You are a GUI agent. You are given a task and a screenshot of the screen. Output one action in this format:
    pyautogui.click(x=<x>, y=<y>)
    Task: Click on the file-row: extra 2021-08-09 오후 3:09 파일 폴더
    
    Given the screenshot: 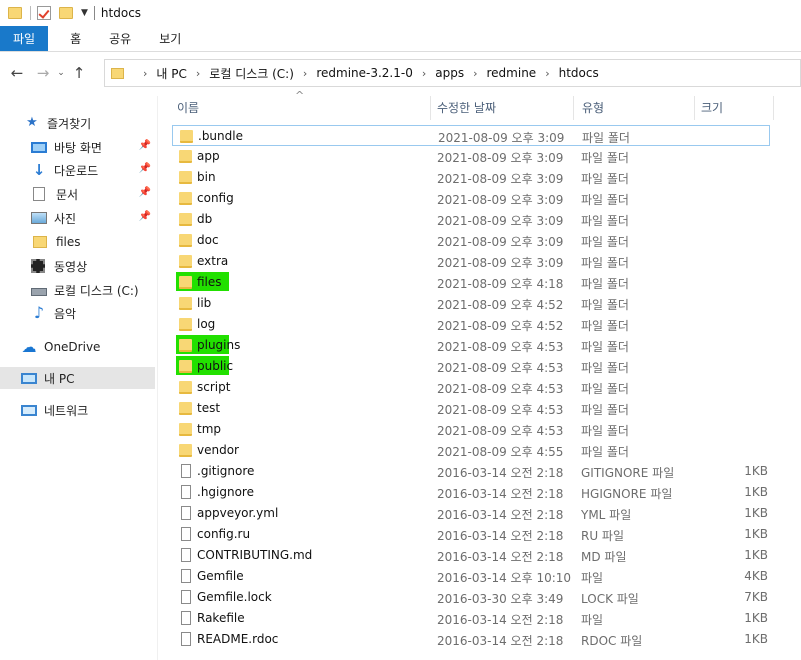 What is the action you would take?
    pyautogui.click(x=471, y=261)
    